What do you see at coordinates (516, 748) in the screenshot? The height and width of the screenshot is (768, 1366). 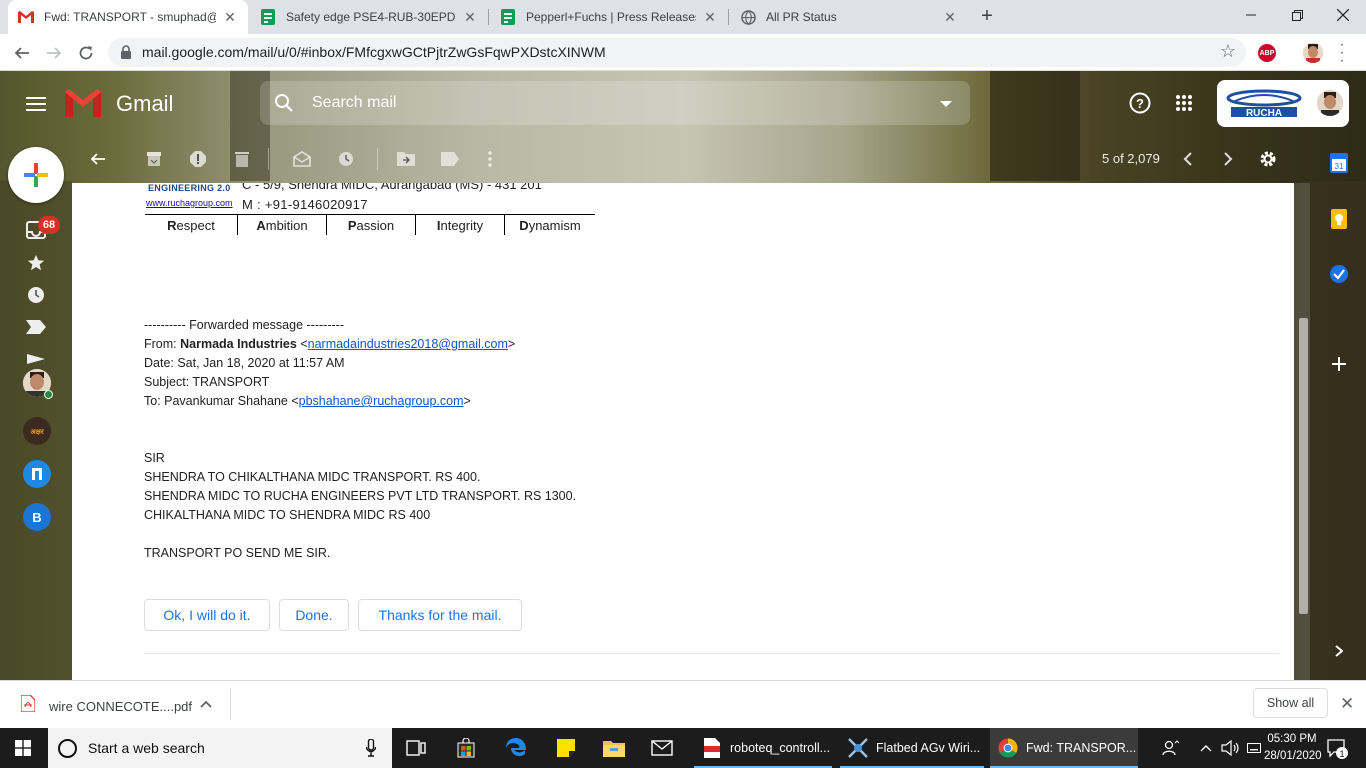 I see `edge-icon` at bounding box center [516, 748].